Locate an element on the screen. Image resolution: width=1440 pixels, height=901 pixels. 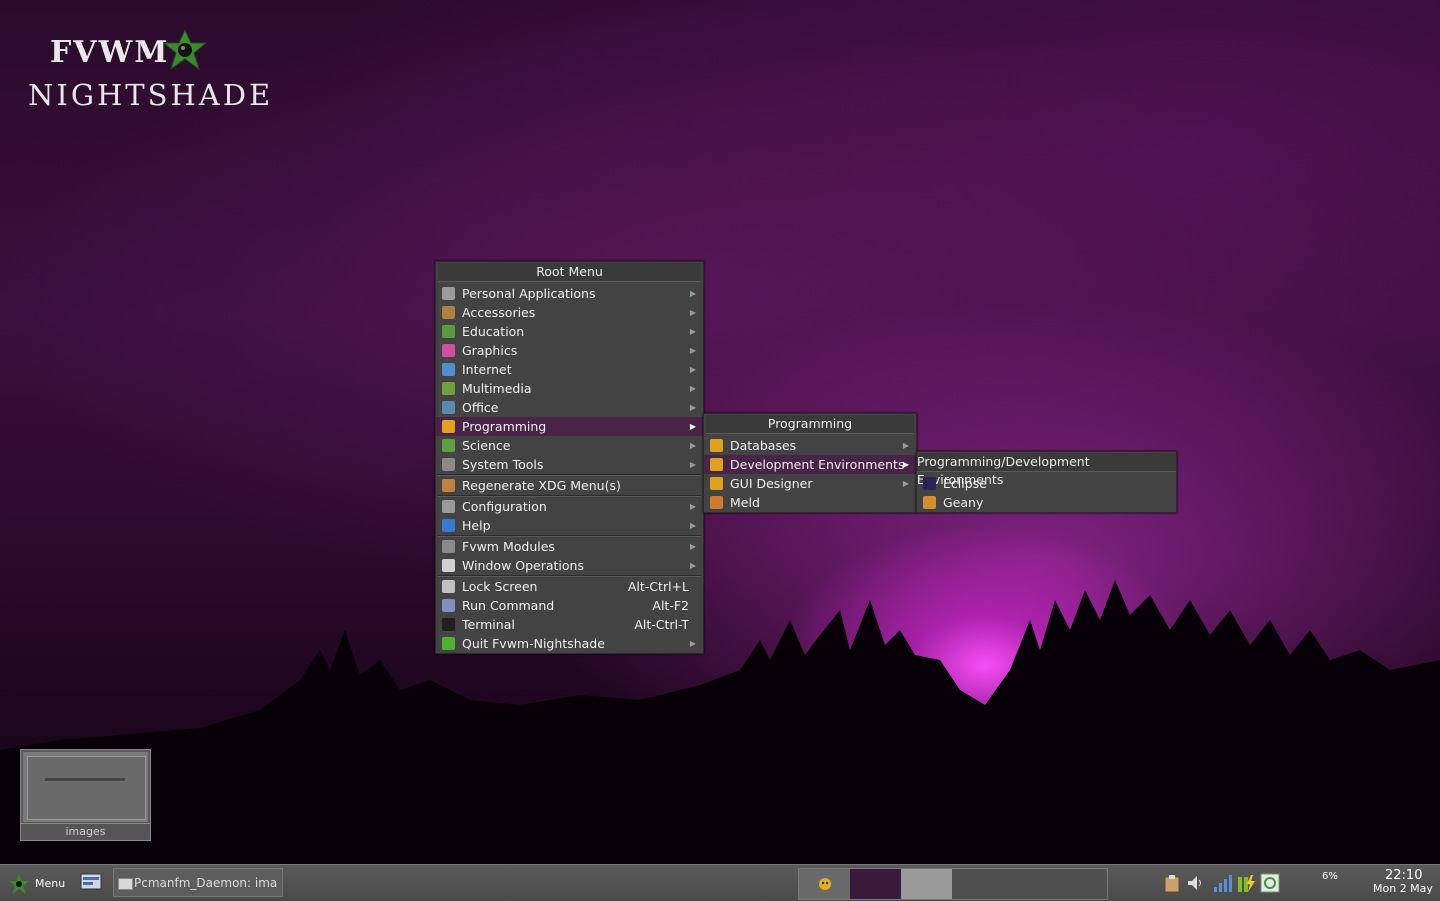
root-menu-item-graphics: Graphics ▶ is located at coordinates (569, 350).